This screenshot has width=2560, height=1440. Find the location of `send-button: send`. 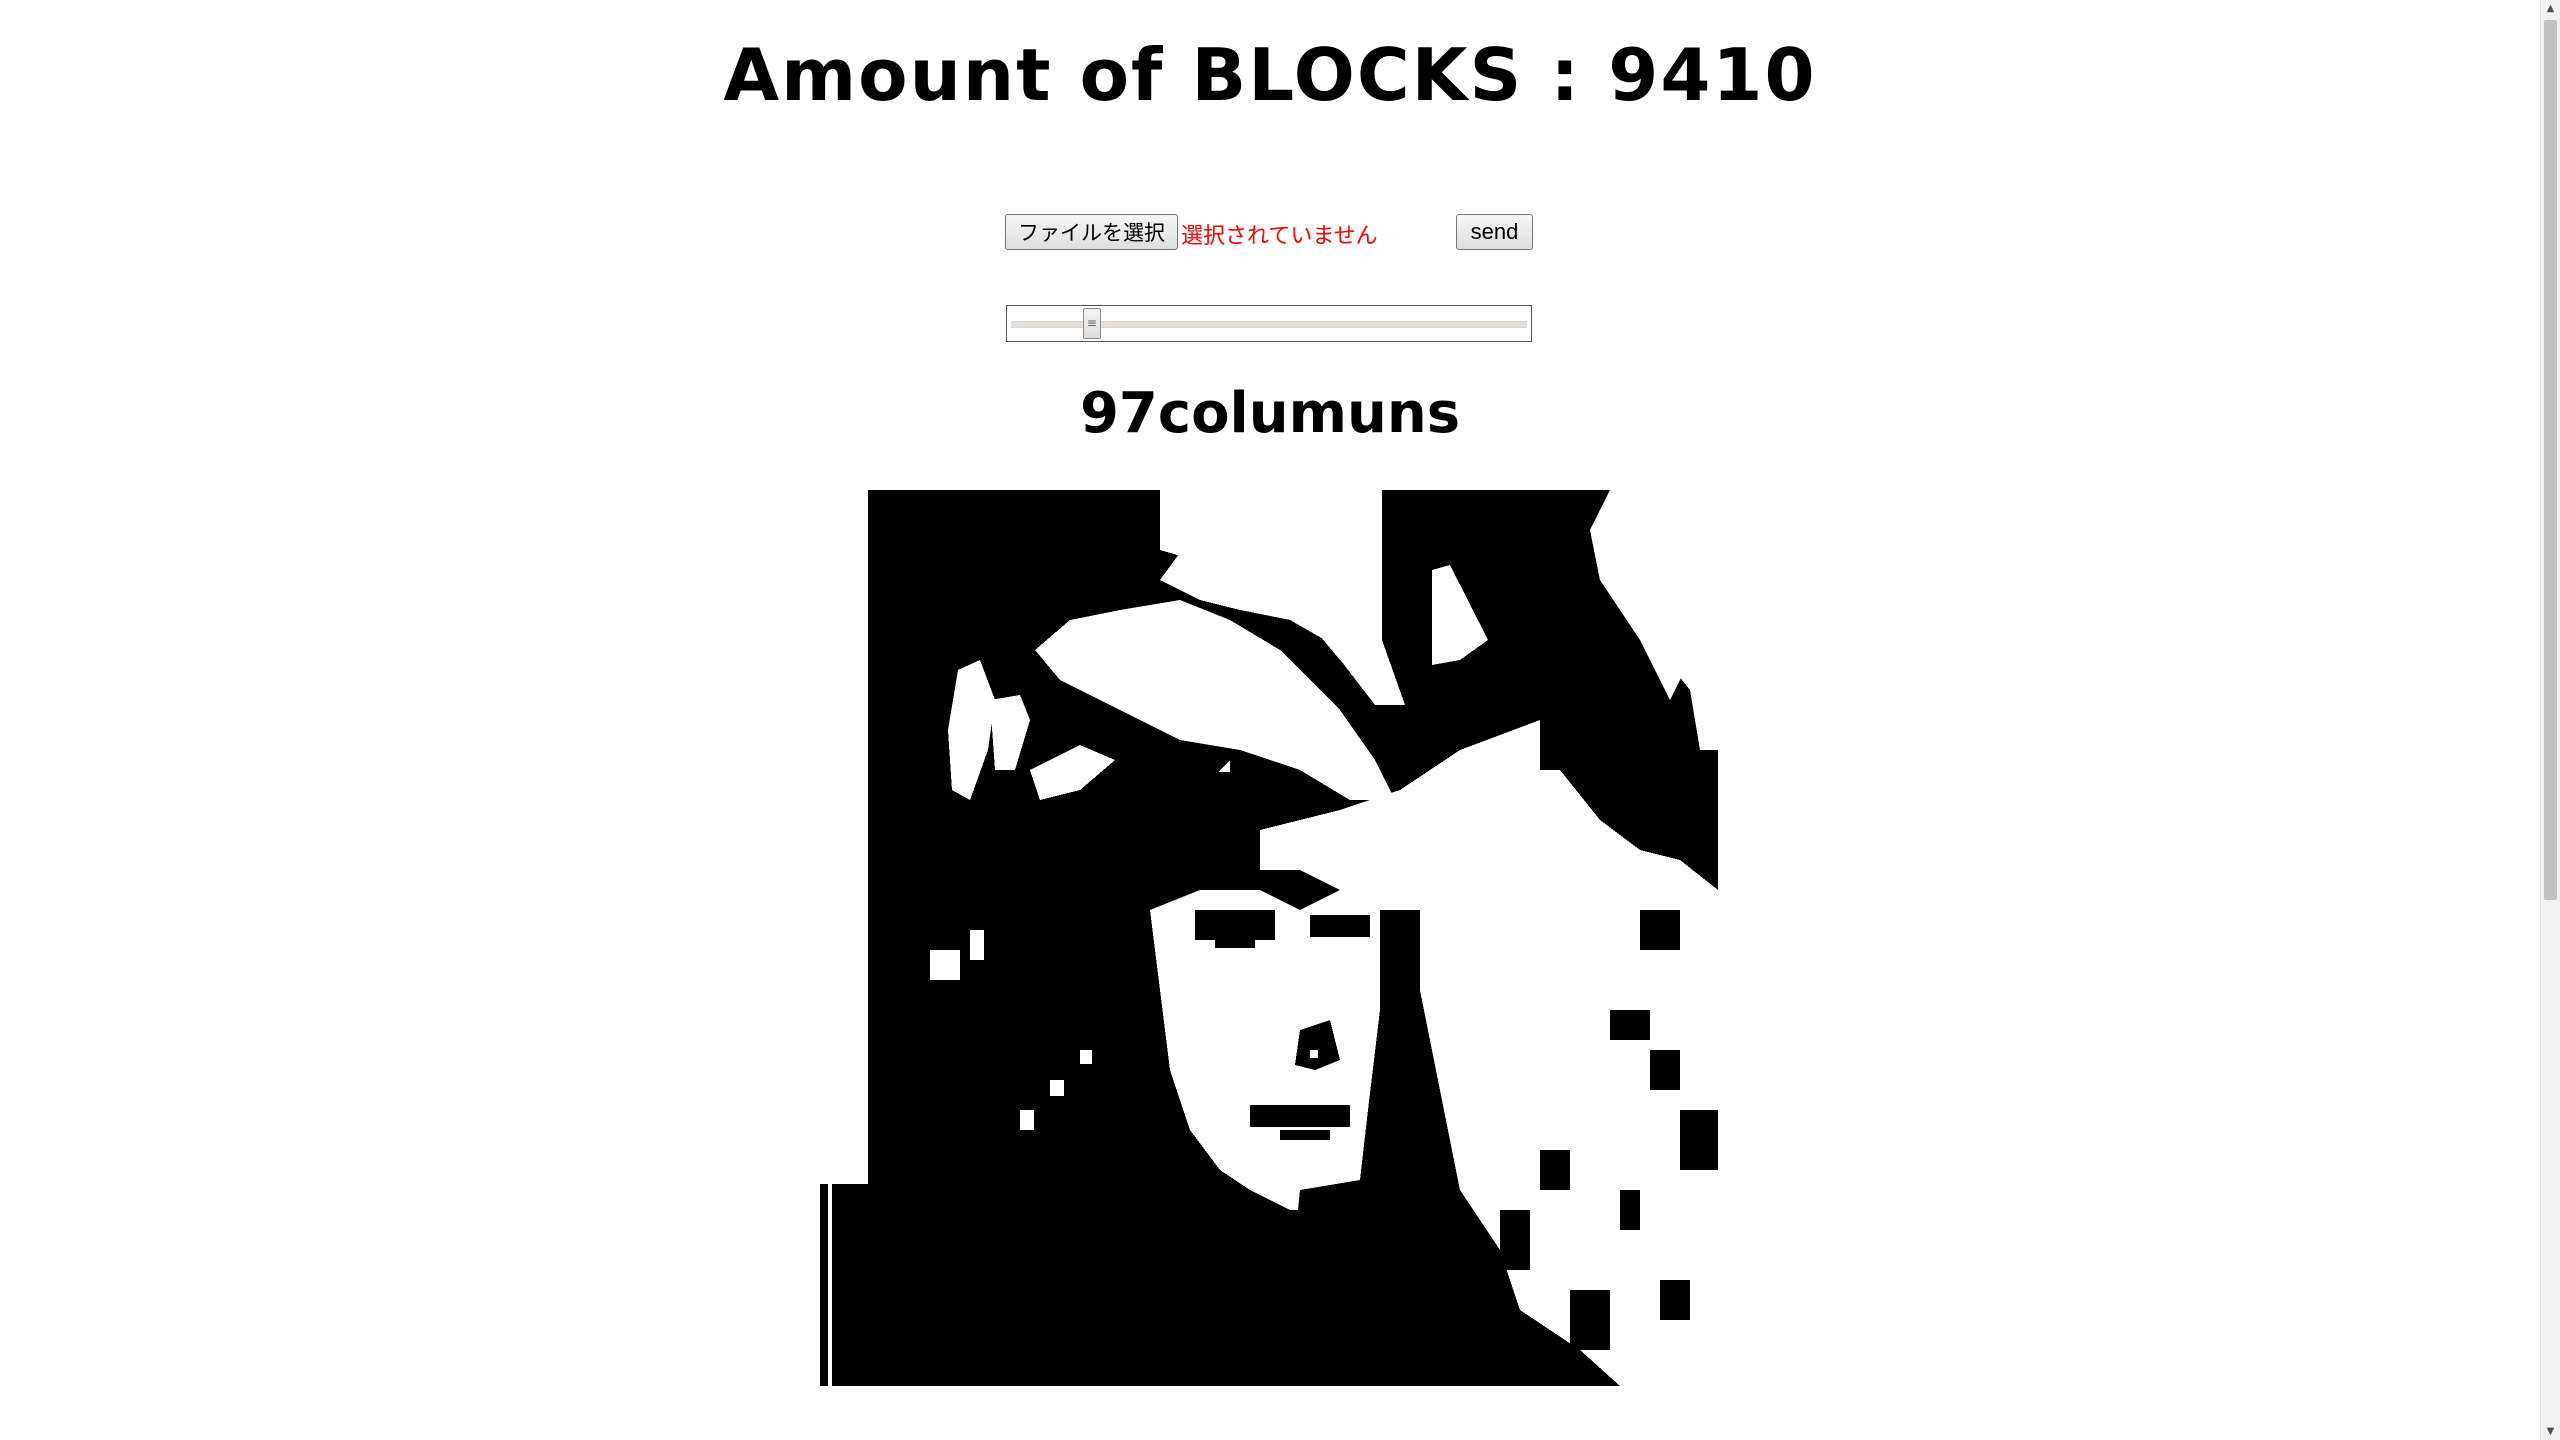

send-button: send is located at coordinates (1494, 232).